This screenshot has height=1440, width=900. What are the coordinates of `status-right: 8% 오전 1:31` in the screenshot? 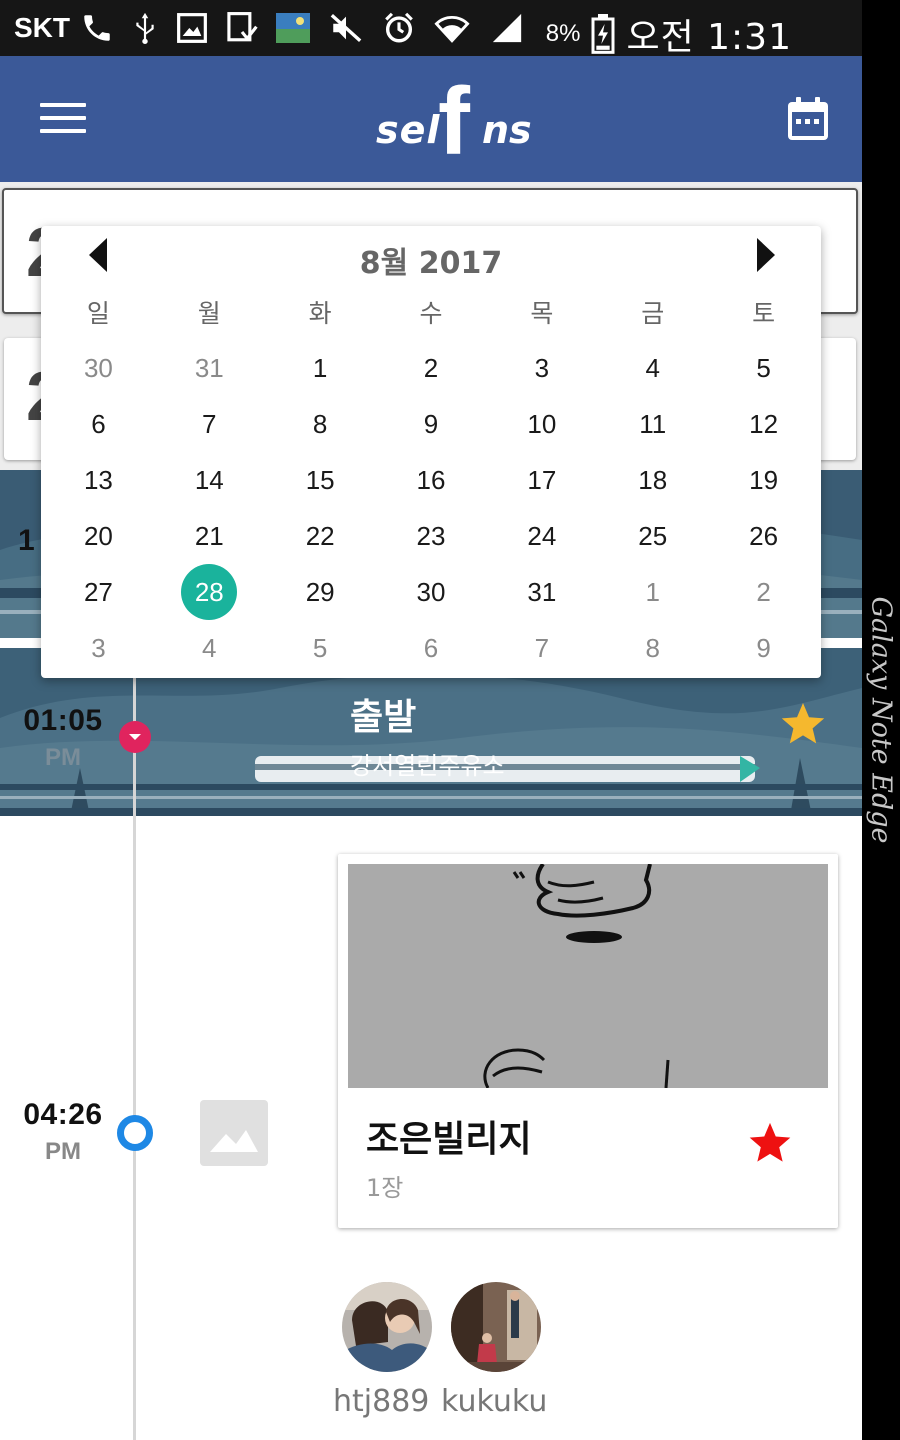 It's located at (669, 34).